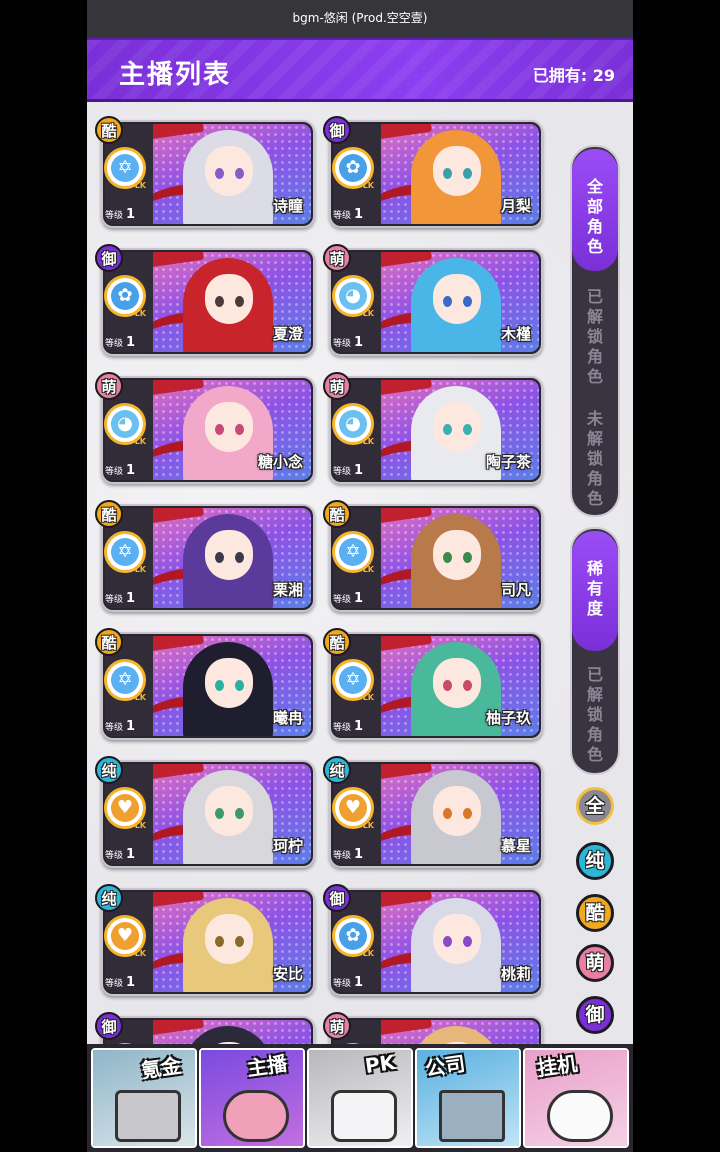 This screenshot has width=720, height=1152. I want to click on type-badge: 纯, so click(109, 770).